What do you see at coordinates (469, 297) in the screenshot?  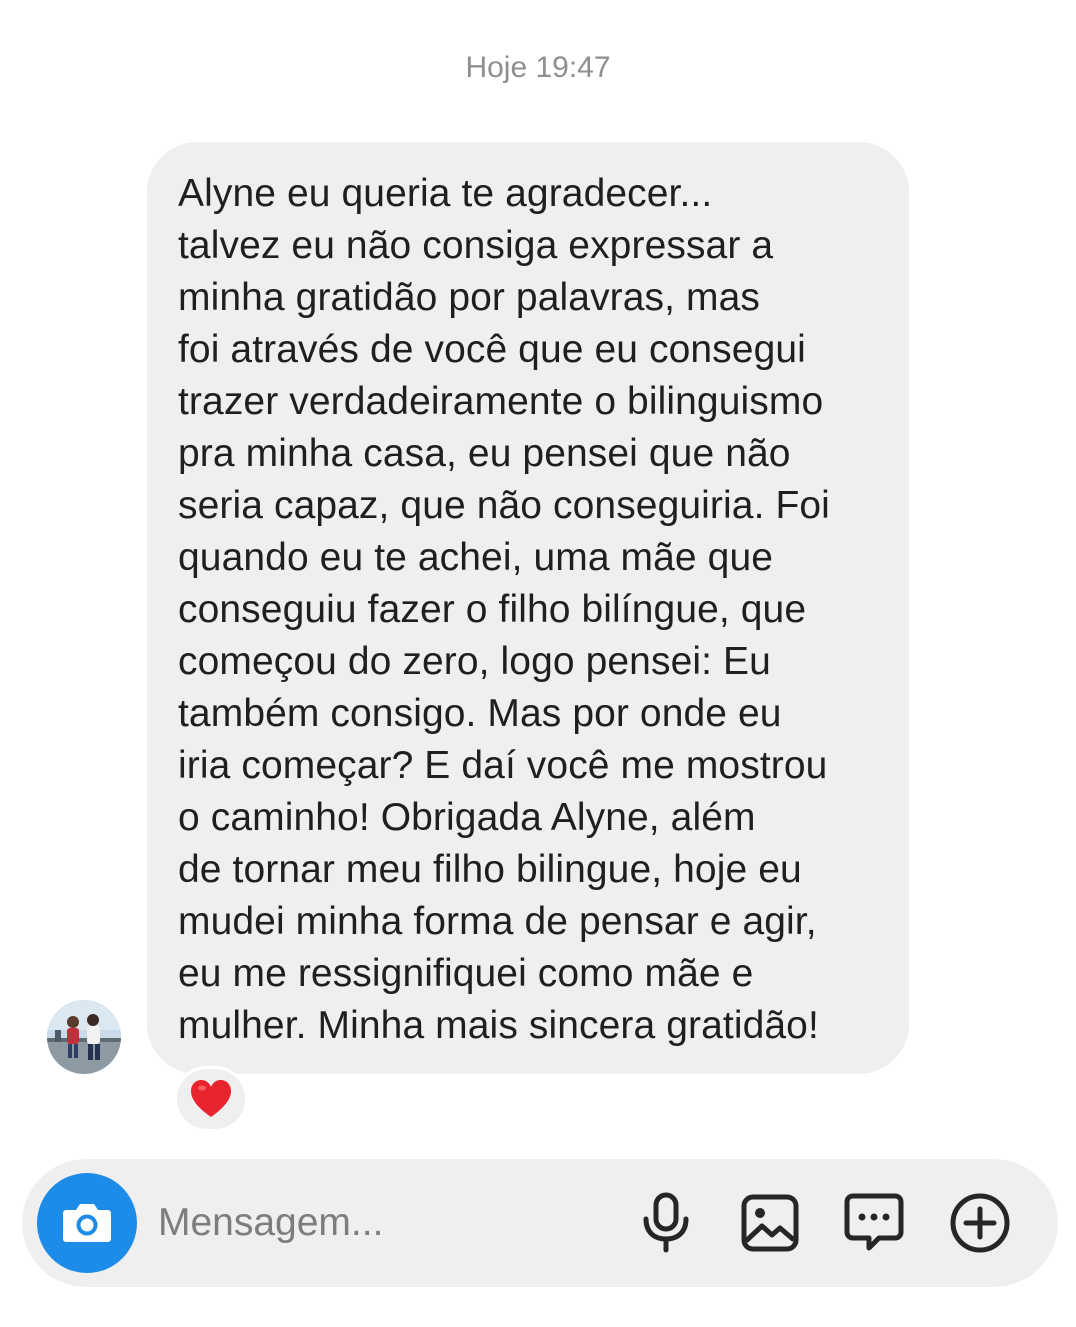 I see `message-text-line: minha gratidão por palavras, mas` at bounding box center [469, 297].